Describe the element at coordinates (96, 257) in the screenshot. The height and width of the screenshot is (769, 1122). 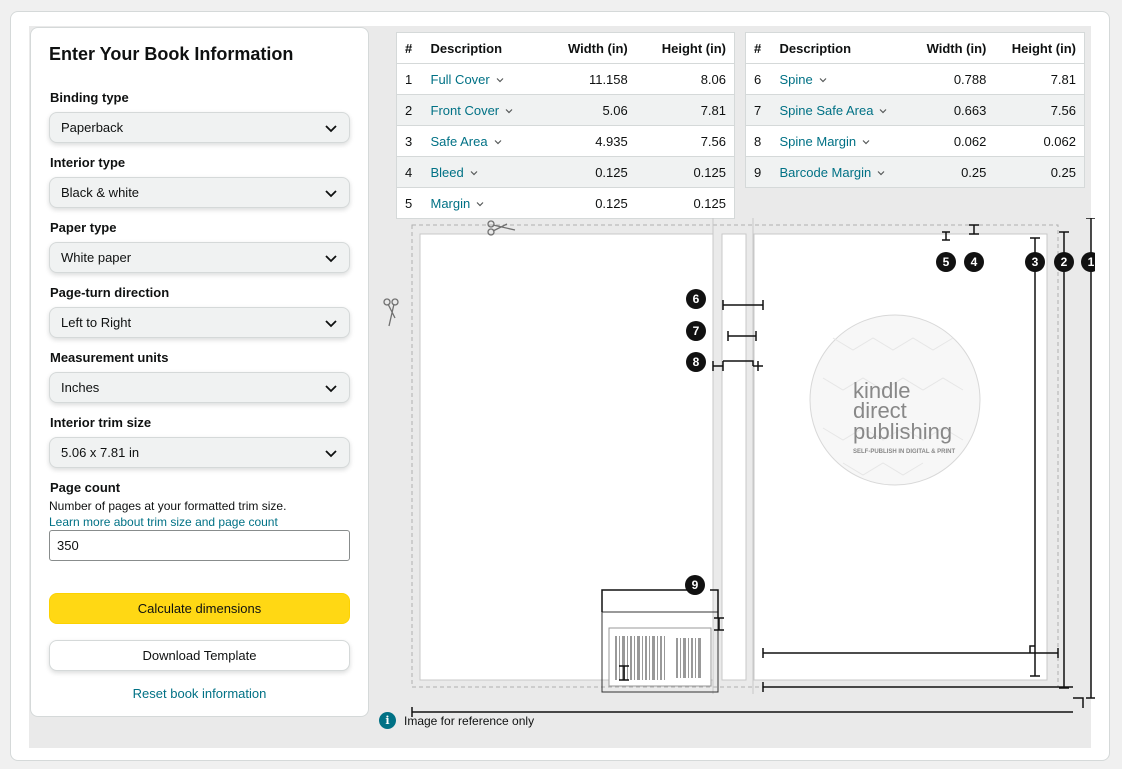
I see `paper-type-value: White paper` at that location.